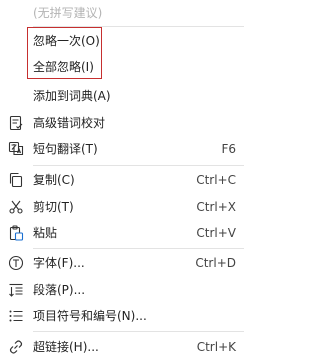 The width and height of the screenshot is (320, 360). I want to click on copy-item: 复制(C) Ctrl+C, so click(125, 180).